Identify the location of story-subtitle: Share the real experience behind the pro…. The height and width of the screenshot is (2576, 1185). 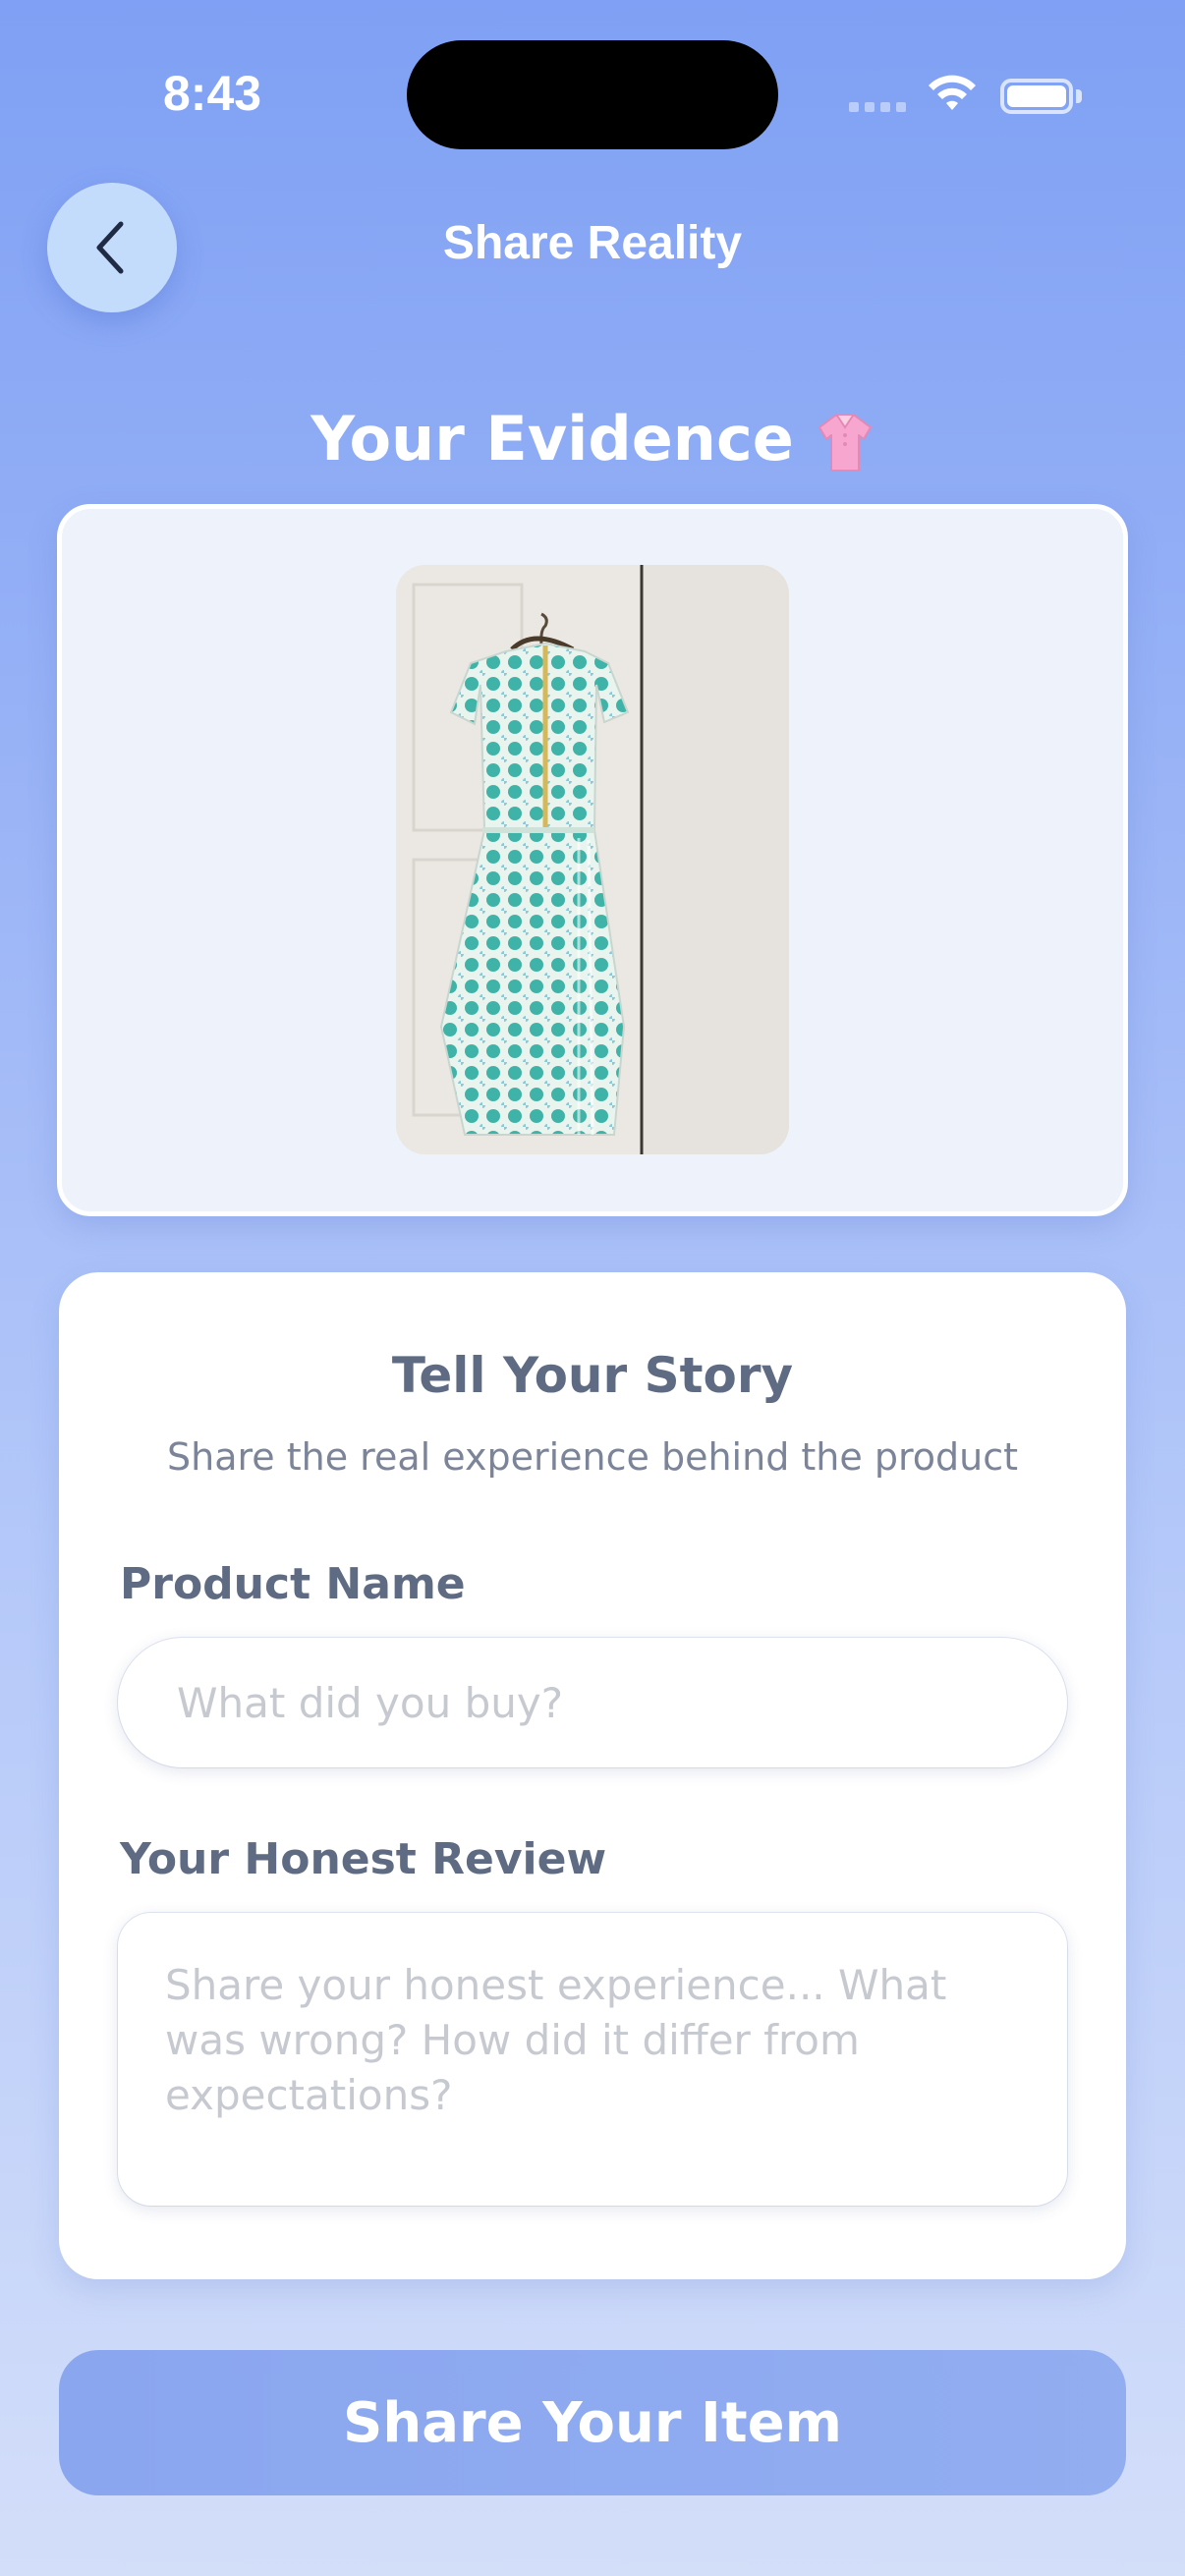
(592, 1457).